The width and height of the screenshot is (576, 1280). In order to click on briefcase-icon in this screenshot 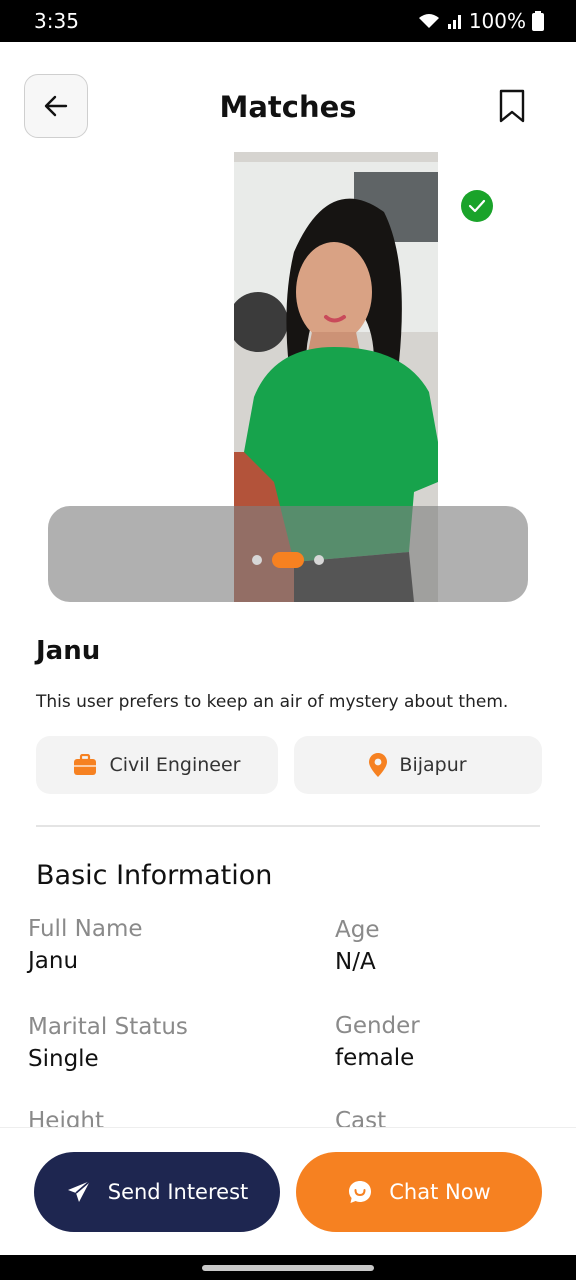, I will do `click(85, 764)`.